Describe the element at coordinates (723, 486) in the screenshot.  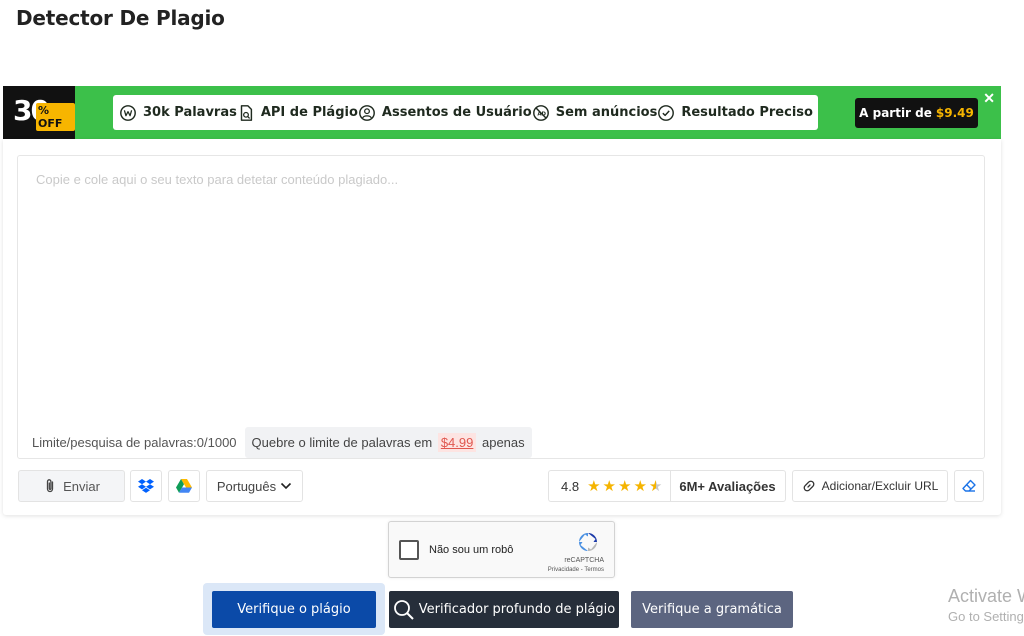
I see `reviews-count: 6M+ Avaliações` at that location.